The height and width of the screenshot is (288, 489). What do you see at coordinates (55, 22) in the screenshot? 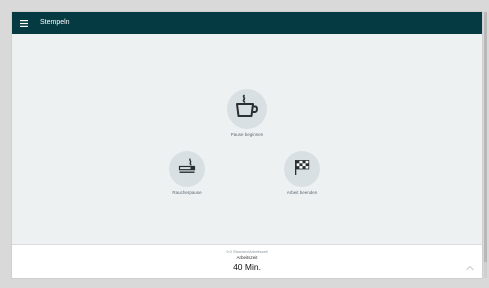
I see `page-title: Stempeln` at bounding box center [55, 22].